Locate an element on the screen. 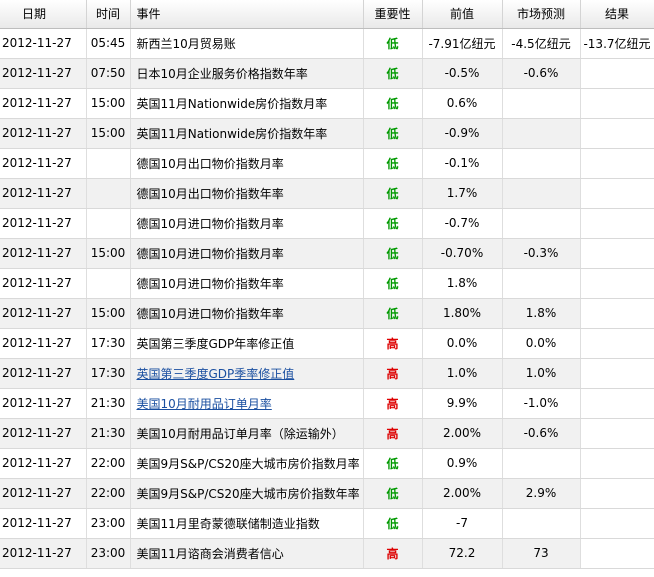 The width and height of the screenshot is (654, 577). event-cell: 美国11月里奇蒙德联储制造业指数 is located at coordinates (247, 523).